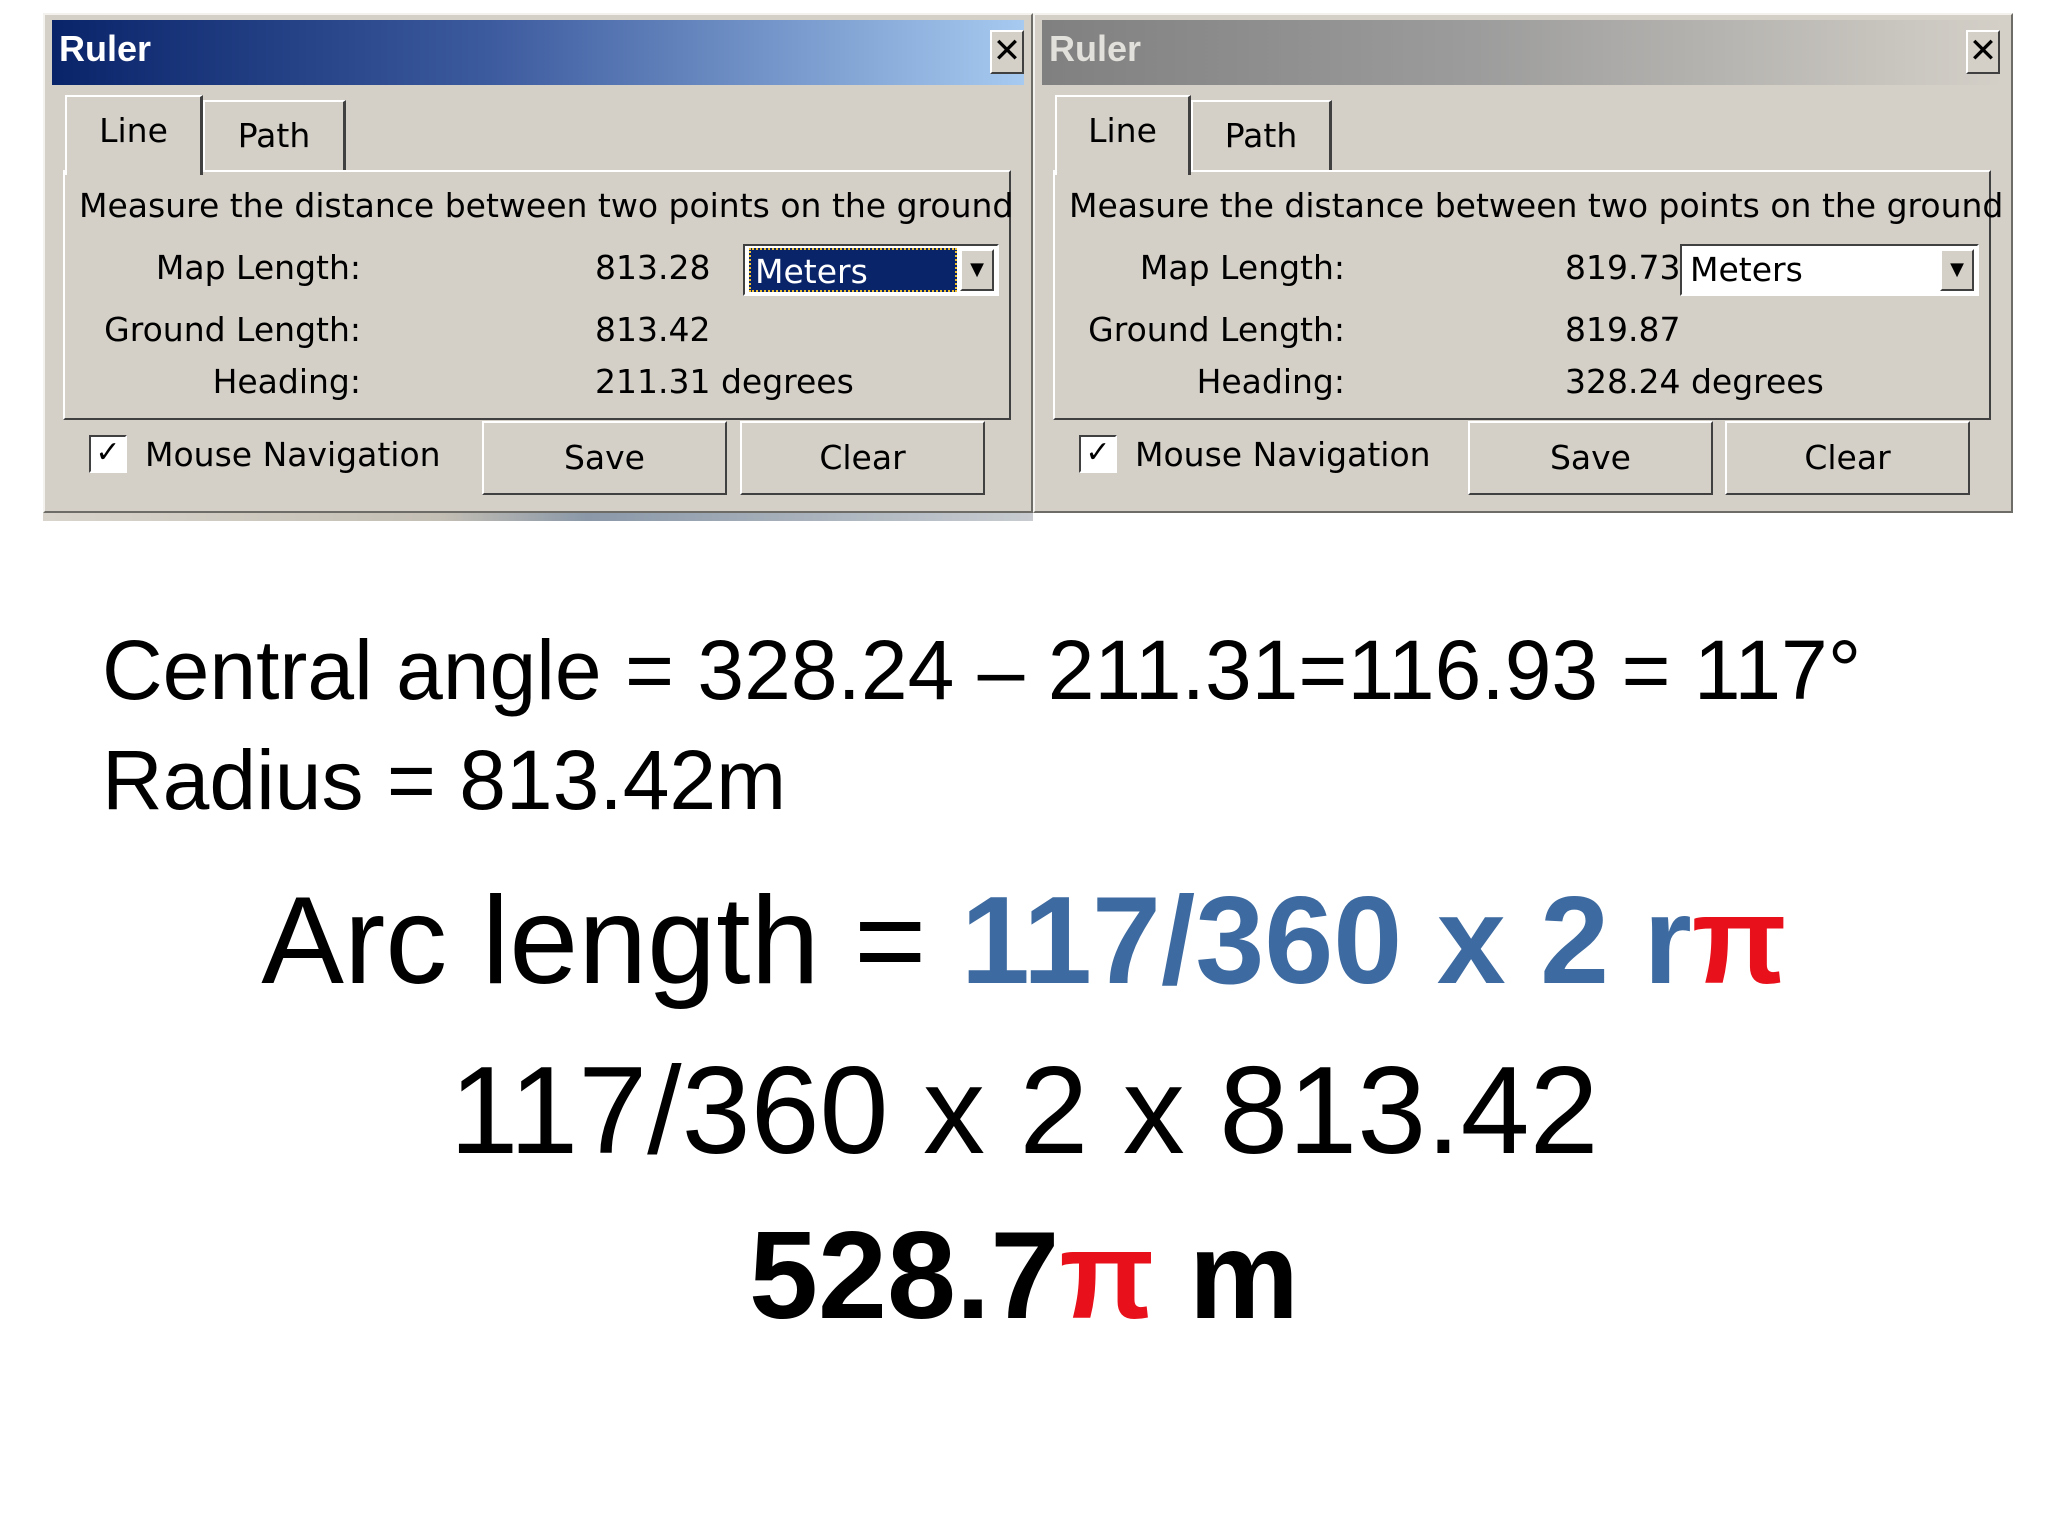  I want to click on heading-value: 211.31 degrees, so click(724, 381).